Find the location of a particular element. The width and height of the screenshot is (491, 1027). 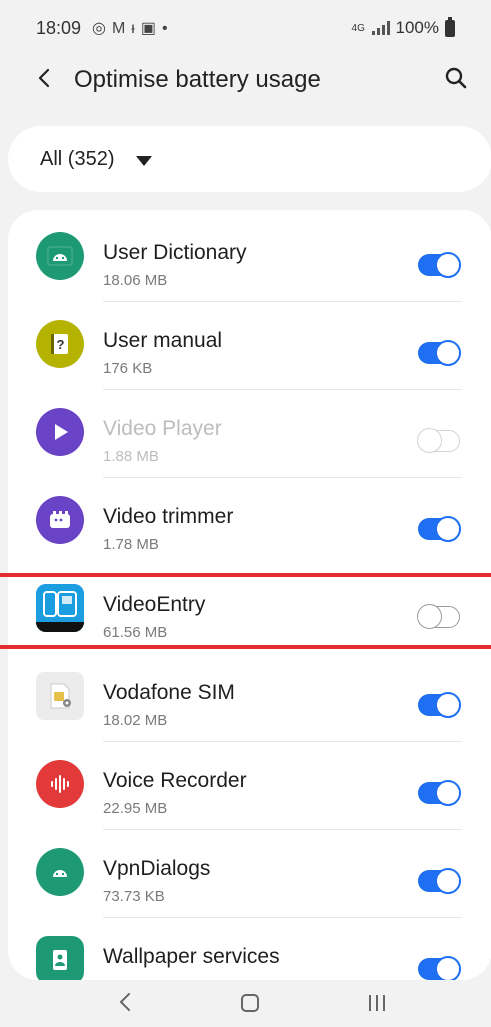

figure-icon: ᵻ is located at coordinates (136, 28).